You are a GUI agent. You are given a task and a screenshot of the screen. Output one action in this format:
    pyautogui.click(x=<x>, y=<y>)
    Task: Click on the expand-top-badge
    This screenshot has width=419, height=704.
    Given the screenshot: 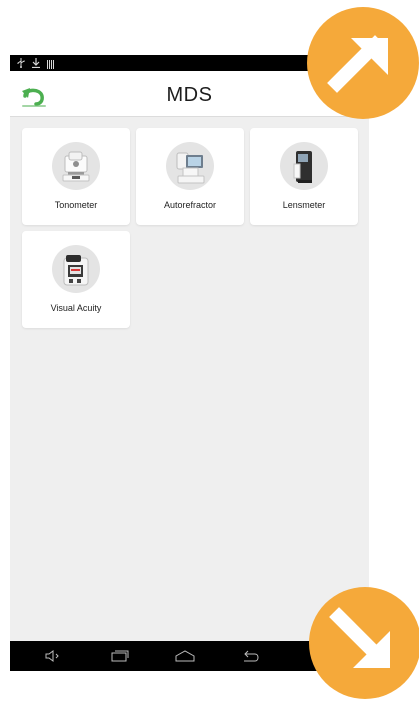 What is the action you would take?
    pyautogui.click(x=363, y=63)
    